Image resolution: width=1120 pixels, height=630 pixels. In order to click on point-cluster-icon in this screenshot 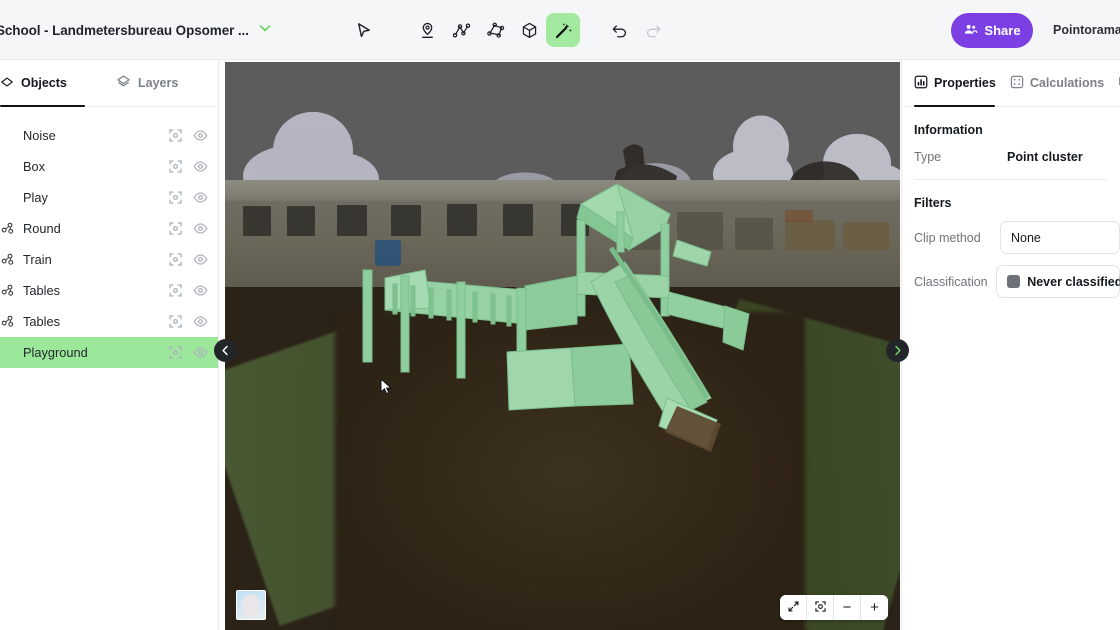, I will do `click(8, 229)`.